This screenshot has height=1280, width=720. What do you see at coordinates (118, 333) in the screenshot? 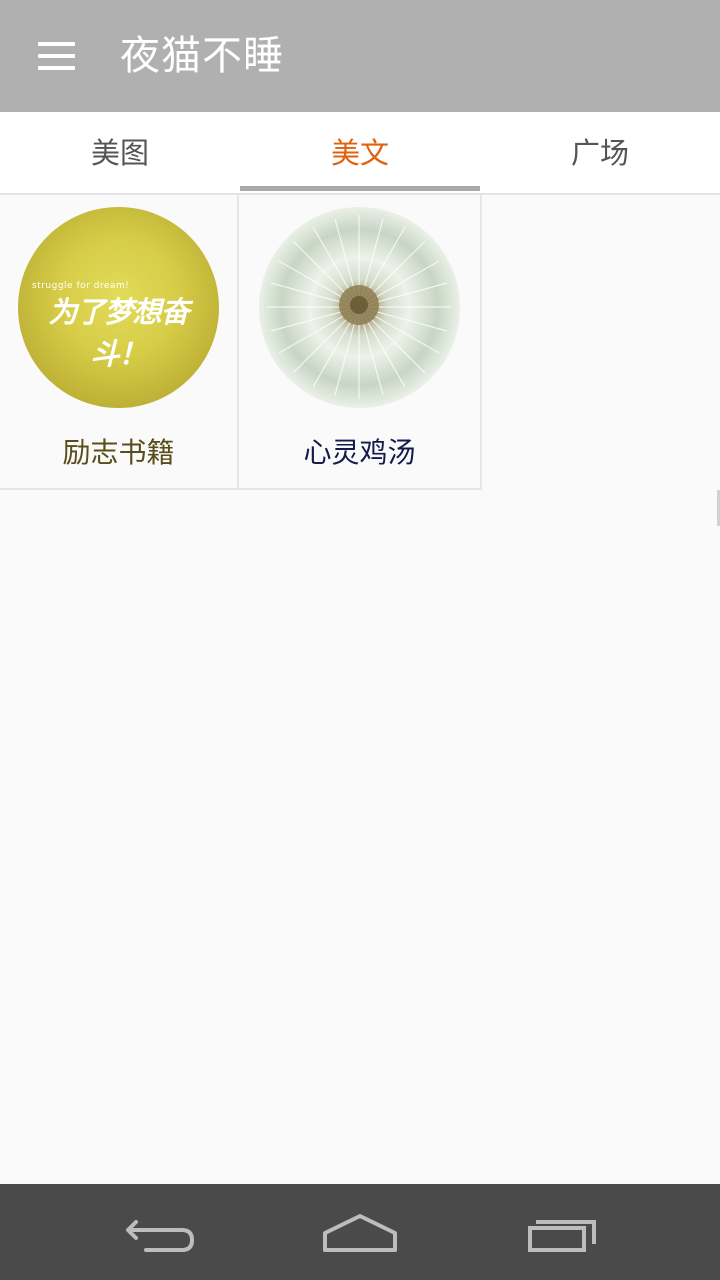
I see `image-text: 为了梦想奋斗！` at bounding box center [118, 333].